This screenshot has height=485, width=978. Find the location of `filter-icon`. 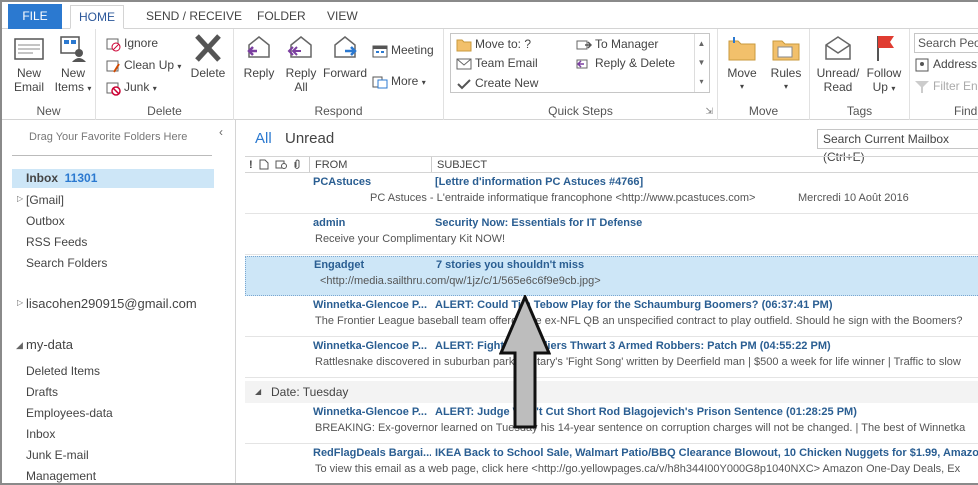

filter-icon is located at coordinates (922, 86).